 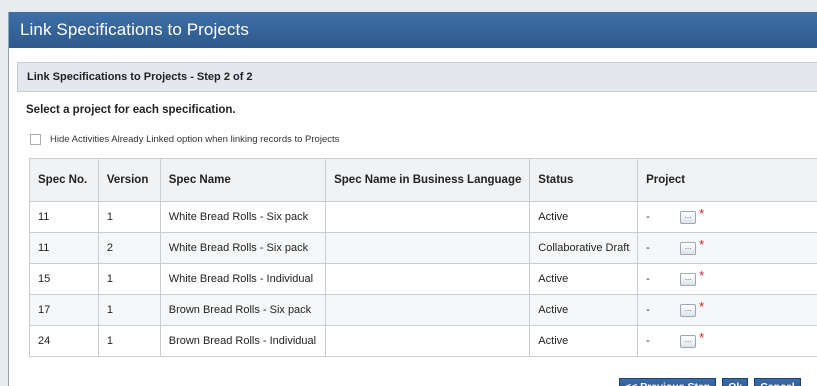 What do you see at coordinates (64, 279) in the screenshot?
I see `cell-spec-no: 15` at bounding box center [64, 279].